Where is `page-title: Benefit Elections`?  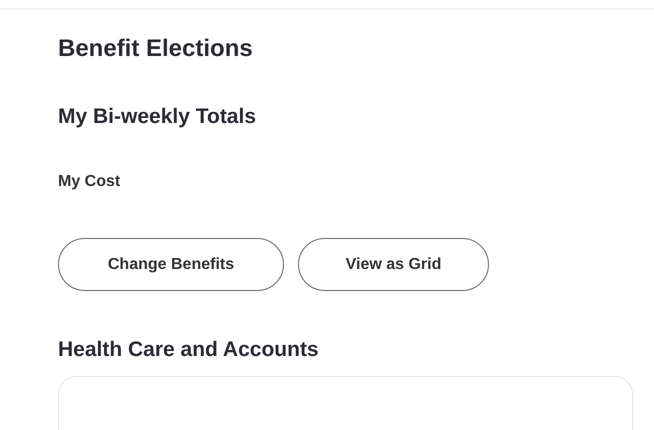 page-title: Benefit Elections is located at coordinates (156, 49).